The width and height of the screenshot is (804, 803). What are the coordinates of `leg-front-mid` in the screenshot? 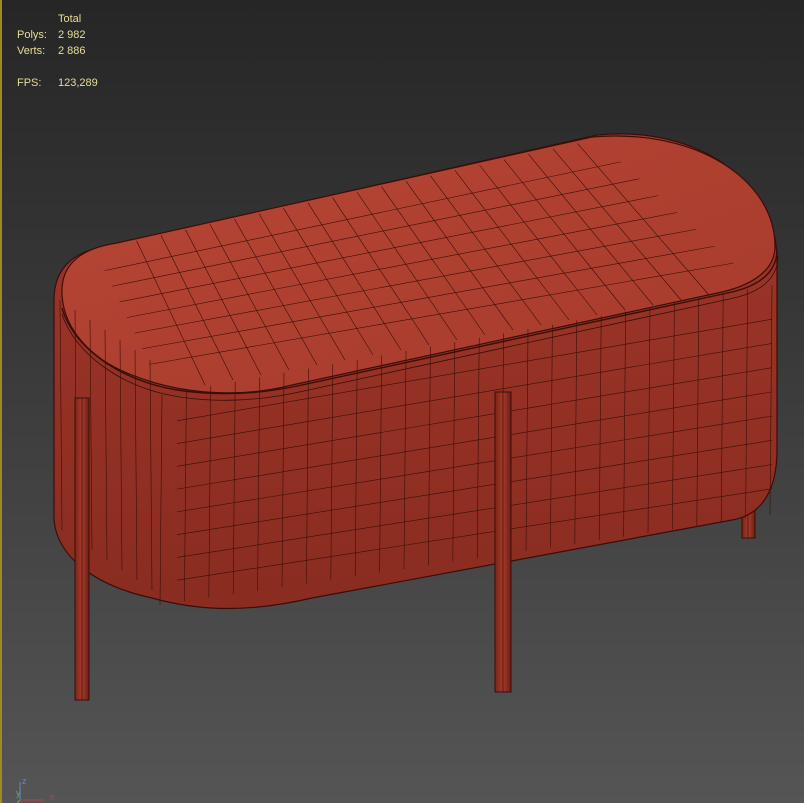 It's located at (503, 542).